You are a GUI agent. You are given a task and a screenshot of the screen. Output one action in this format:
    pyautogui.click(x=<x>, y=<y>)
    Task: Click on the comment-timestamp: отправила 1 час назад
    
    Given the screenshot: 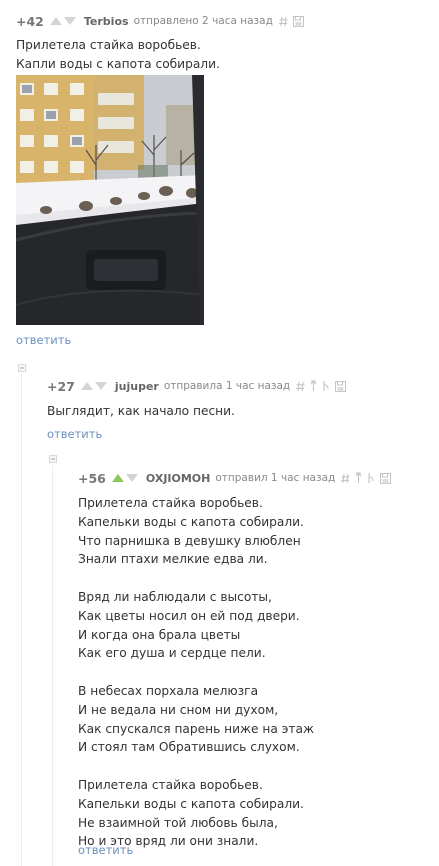 What is the action you would take?
    pyautogui.click(x=227, y=386)
    